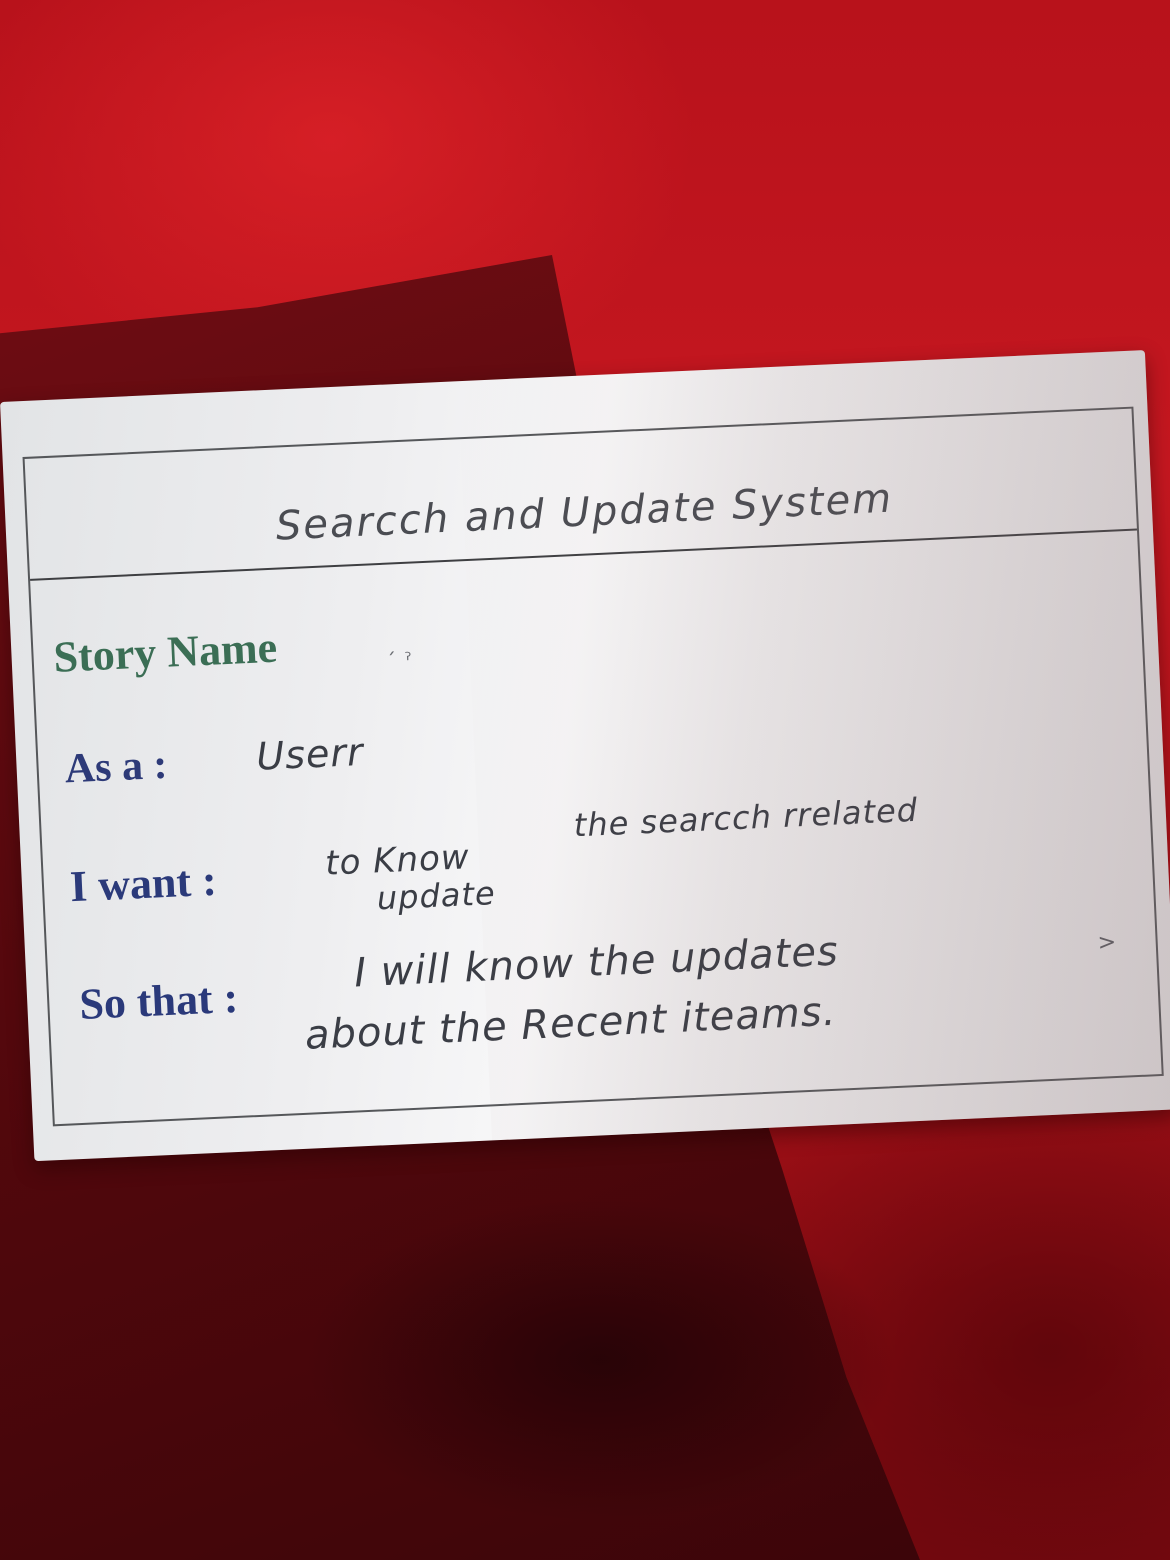  Describe the element at coordinates (310, 754) in the screenshot. I see `as-a-value: Userr` at that location.